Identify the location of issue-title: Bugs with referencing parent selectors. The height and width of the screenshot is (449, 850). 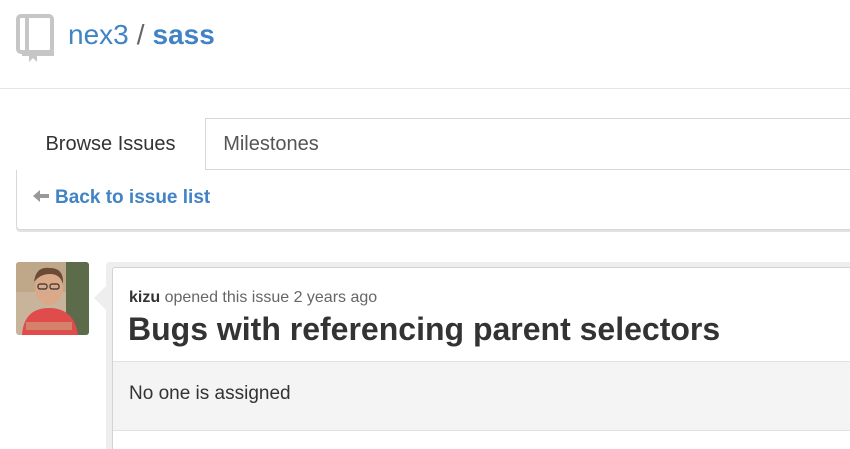
(424, 329).